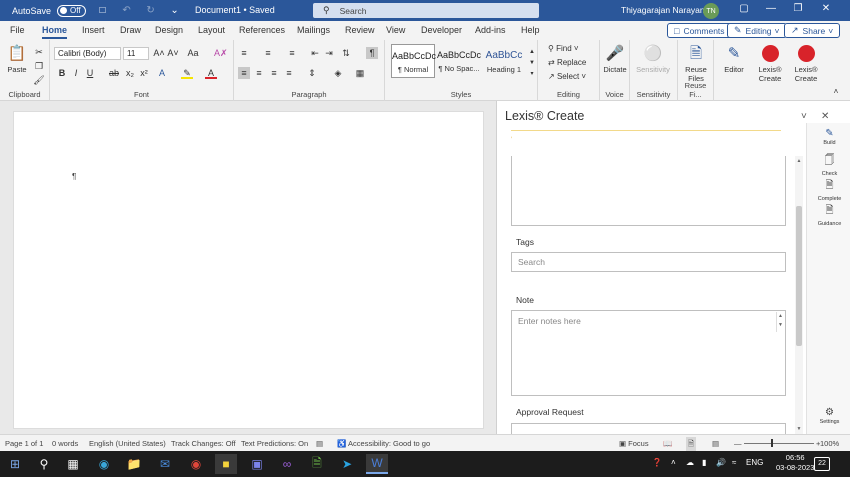 This screenshot has height=490, width=850. Describe the element at coordinates (634, 443) in the screenshot. I see `focus-button: ▣ Focus` at that location.